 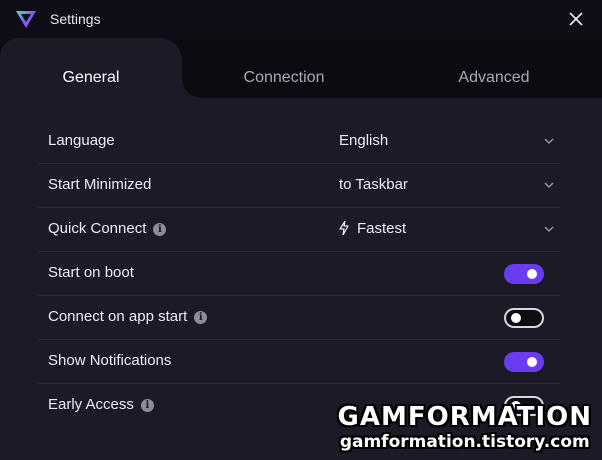 I want to click on quick-connect-row: Quick Connect i Fastest, so click(x=299, y=230).